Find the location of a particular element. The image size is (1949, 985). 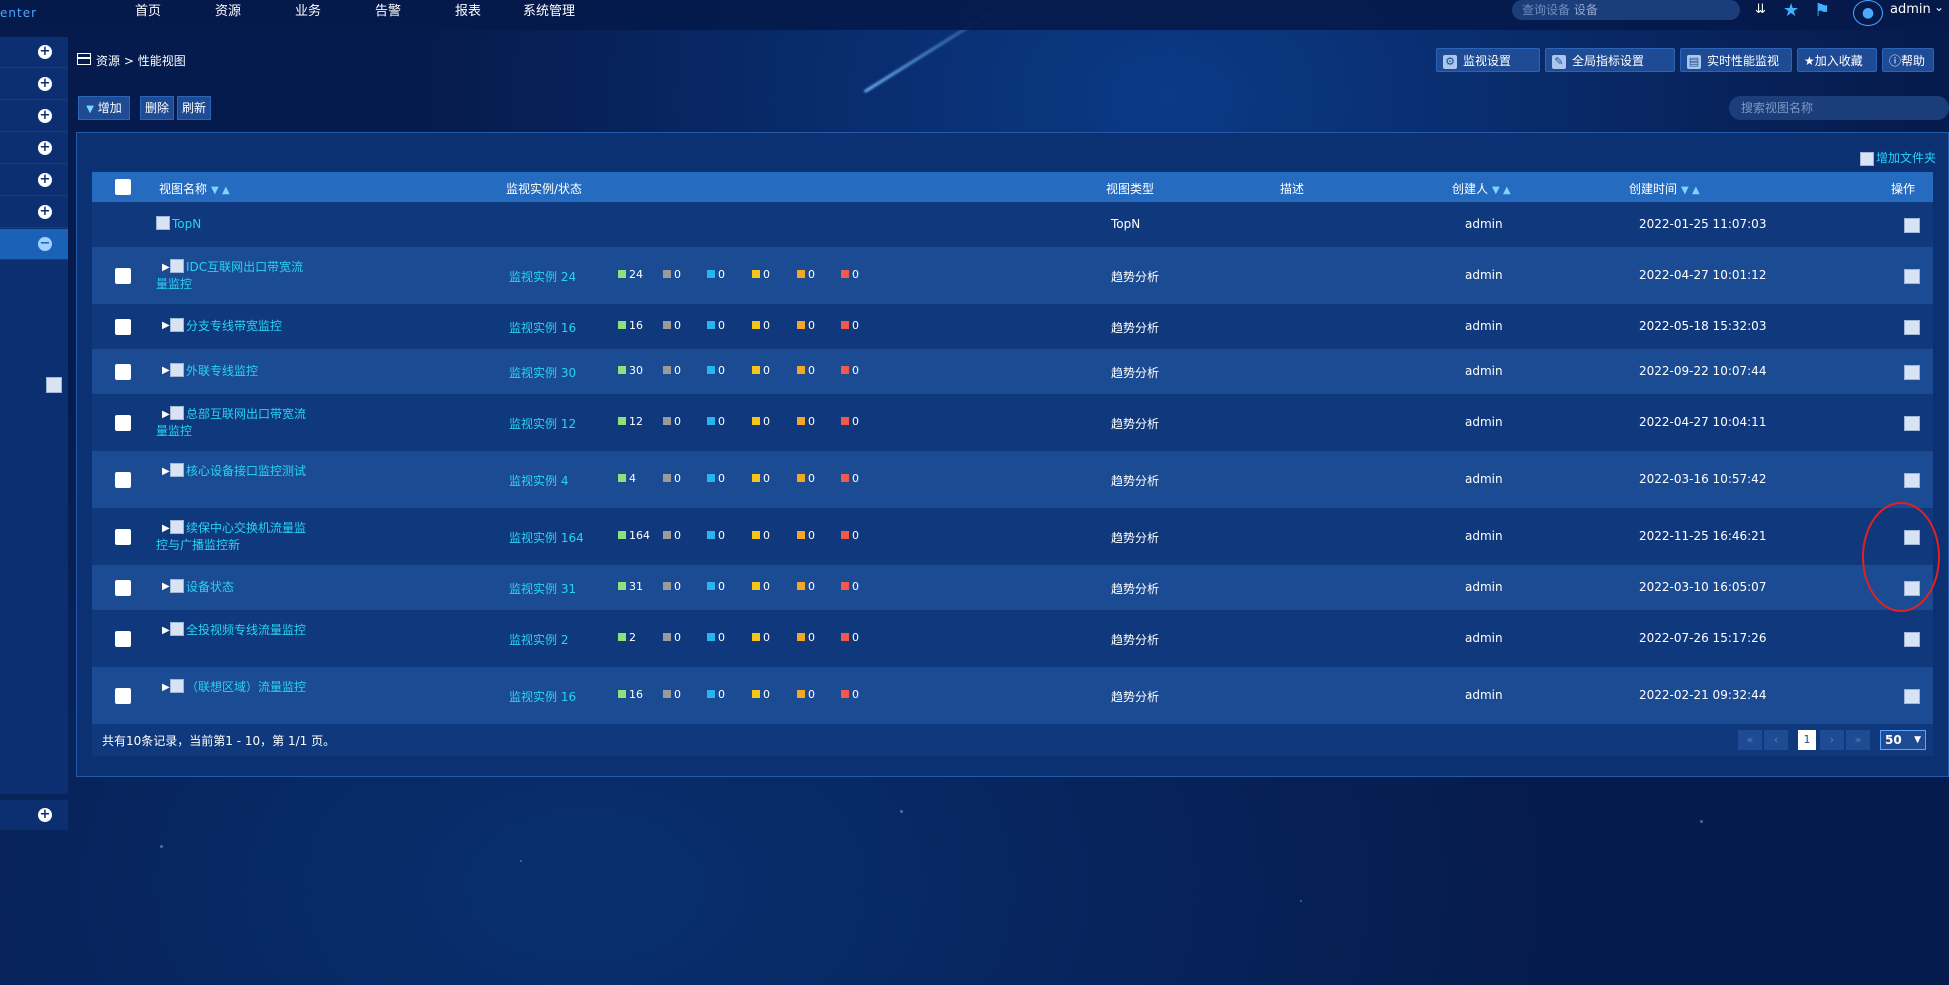

first-page-button: « is located at coordinates (1750, 740).